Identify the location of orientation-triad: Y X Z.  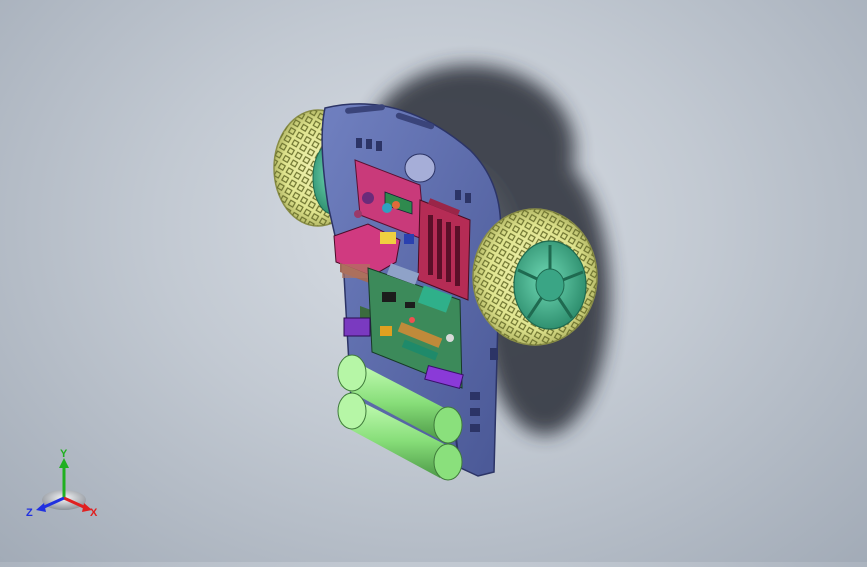
(66, 486).